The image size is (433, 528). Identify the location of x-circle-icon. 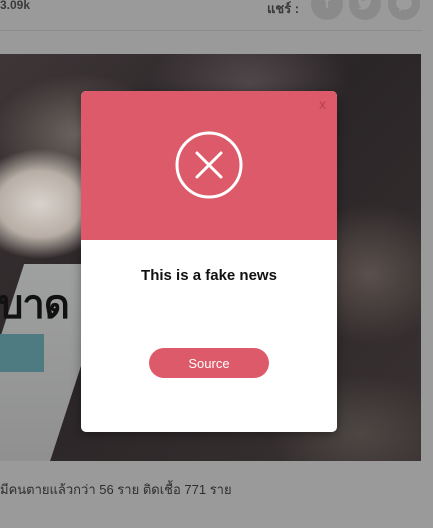
(209, 165).